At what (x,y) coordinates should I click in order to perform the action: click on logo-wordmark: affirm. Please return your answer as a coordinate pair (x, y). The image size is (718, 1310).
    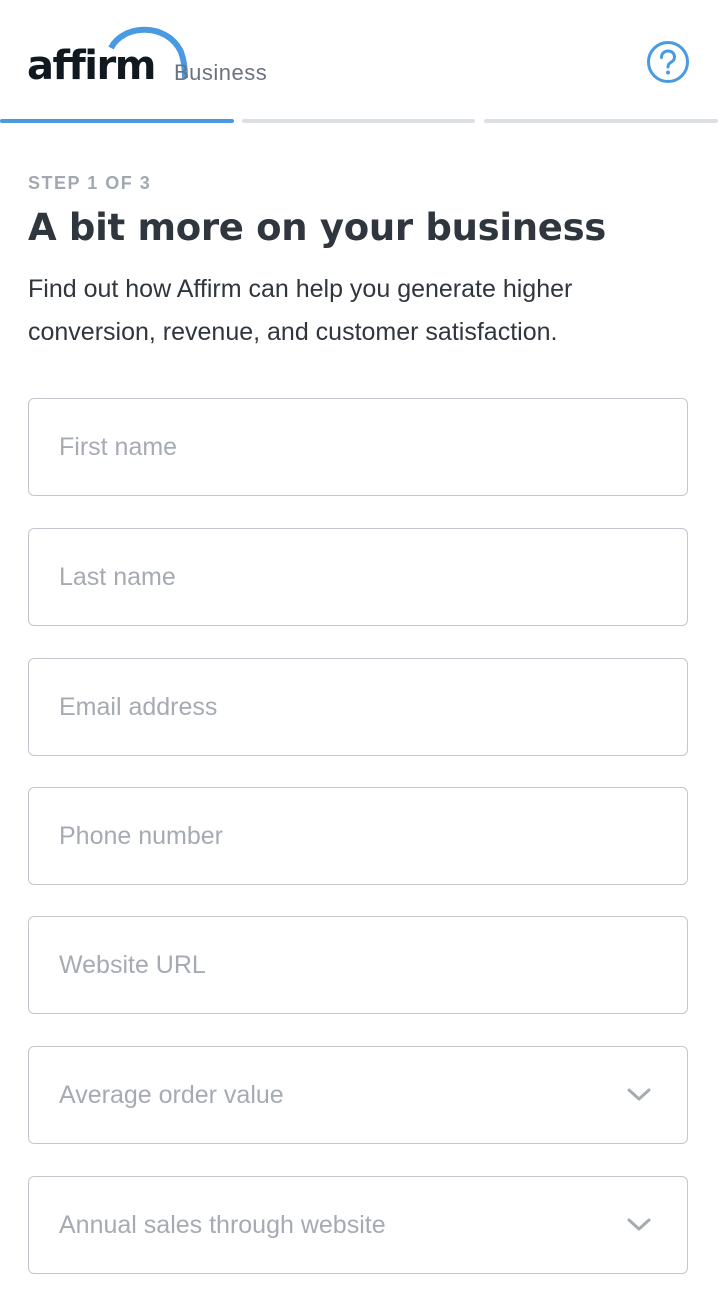
    Looking at the image, I should click on (91, 66).